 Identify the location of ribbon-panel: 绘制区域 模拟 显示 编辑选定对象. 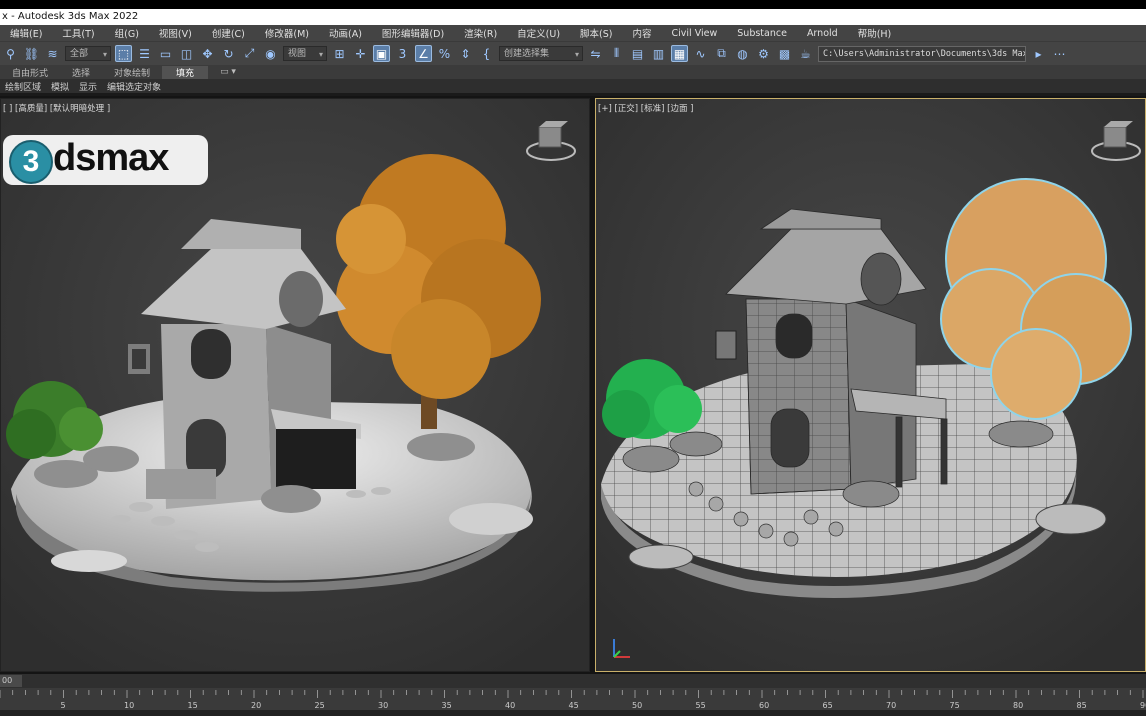
(573, 86).